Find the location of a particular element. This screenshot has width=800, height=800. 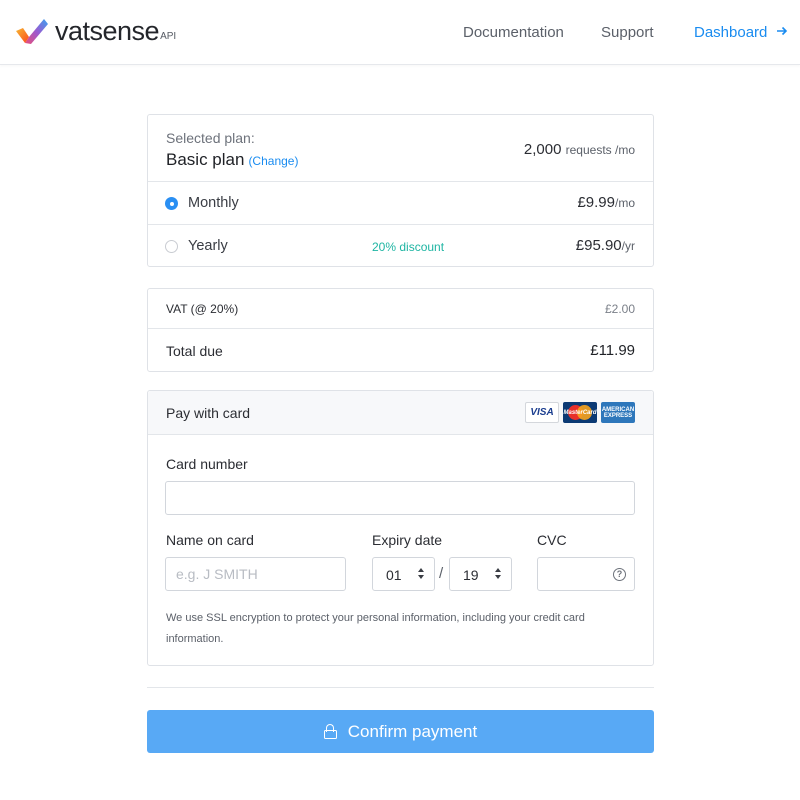

discount-badge: 20% discount is located at coordinates (408, 247).